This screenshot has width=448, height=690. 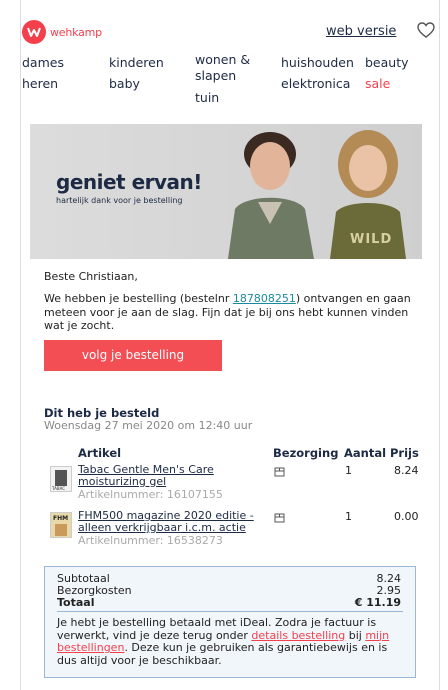 What do you see at coordinates (377, 602) in the screenshot?
I see `total-value: € 11.19` at bounding box center [377, 602].